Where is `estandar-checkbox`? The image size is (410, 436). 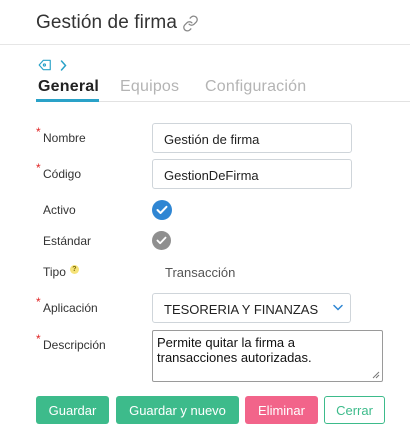 estandar-checkbox is located at coordinates (161, 240).